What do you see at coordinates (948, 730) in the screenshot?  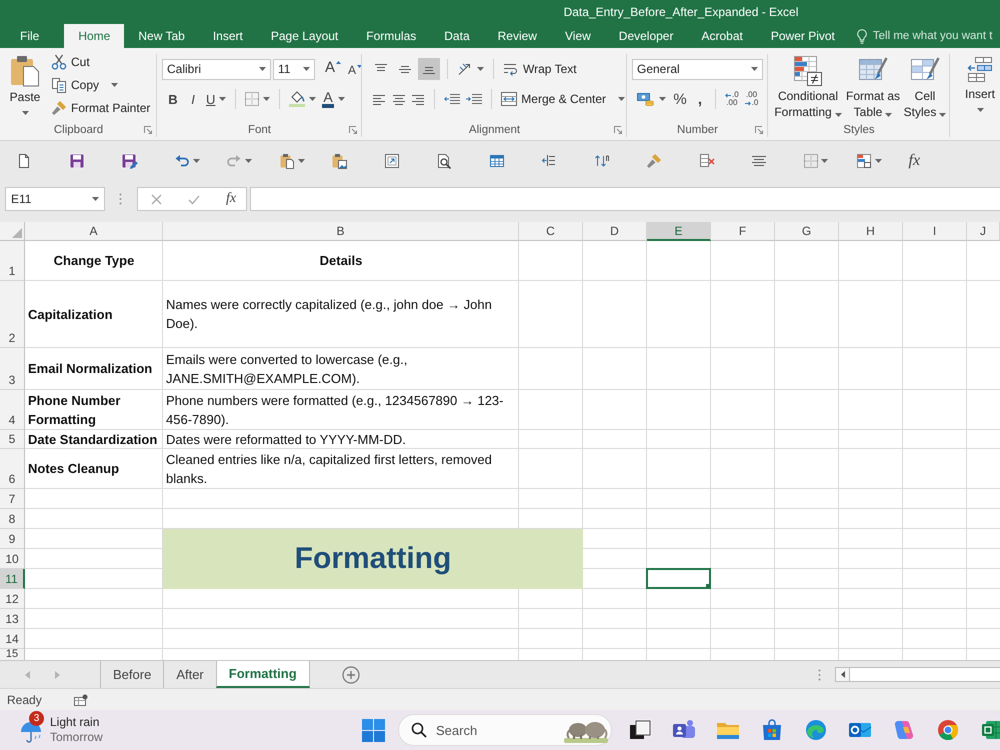 I see `browser-circle-icon` at bounding box center [948, 730].